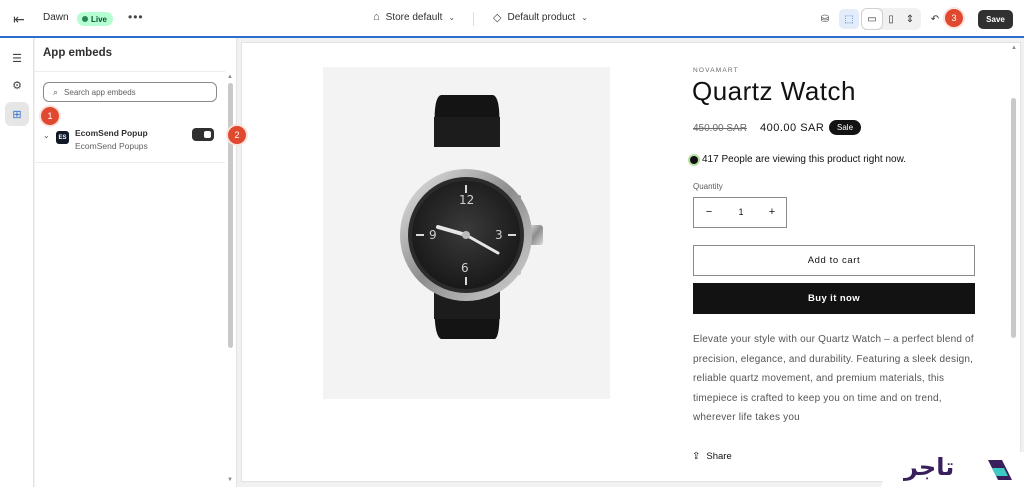  I want to click on quantity-plus-button: +, so click(772, 212).